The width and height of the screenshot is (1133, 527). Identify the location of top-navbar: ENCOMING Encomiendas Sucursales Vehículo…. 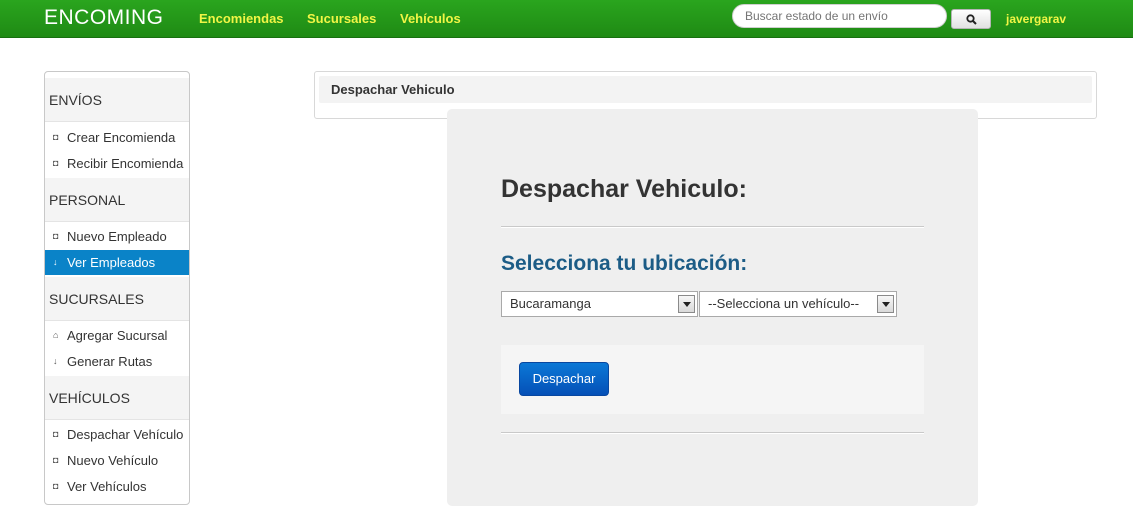
(566, 19).